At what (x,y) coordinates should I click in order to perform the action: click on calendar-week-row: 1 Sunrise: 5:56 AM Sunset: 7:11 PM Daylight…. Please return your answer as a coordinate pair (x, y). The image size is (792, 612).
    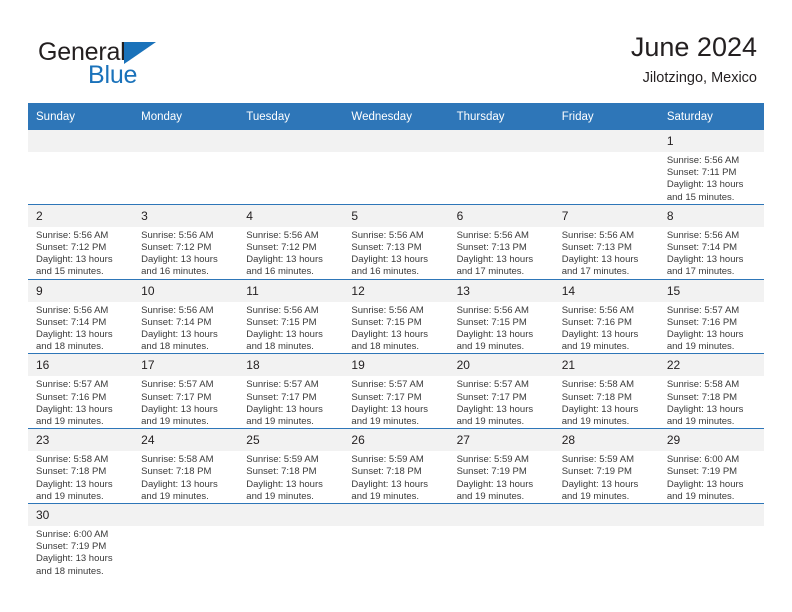
    Looking at the image, I should click on (396, 167).